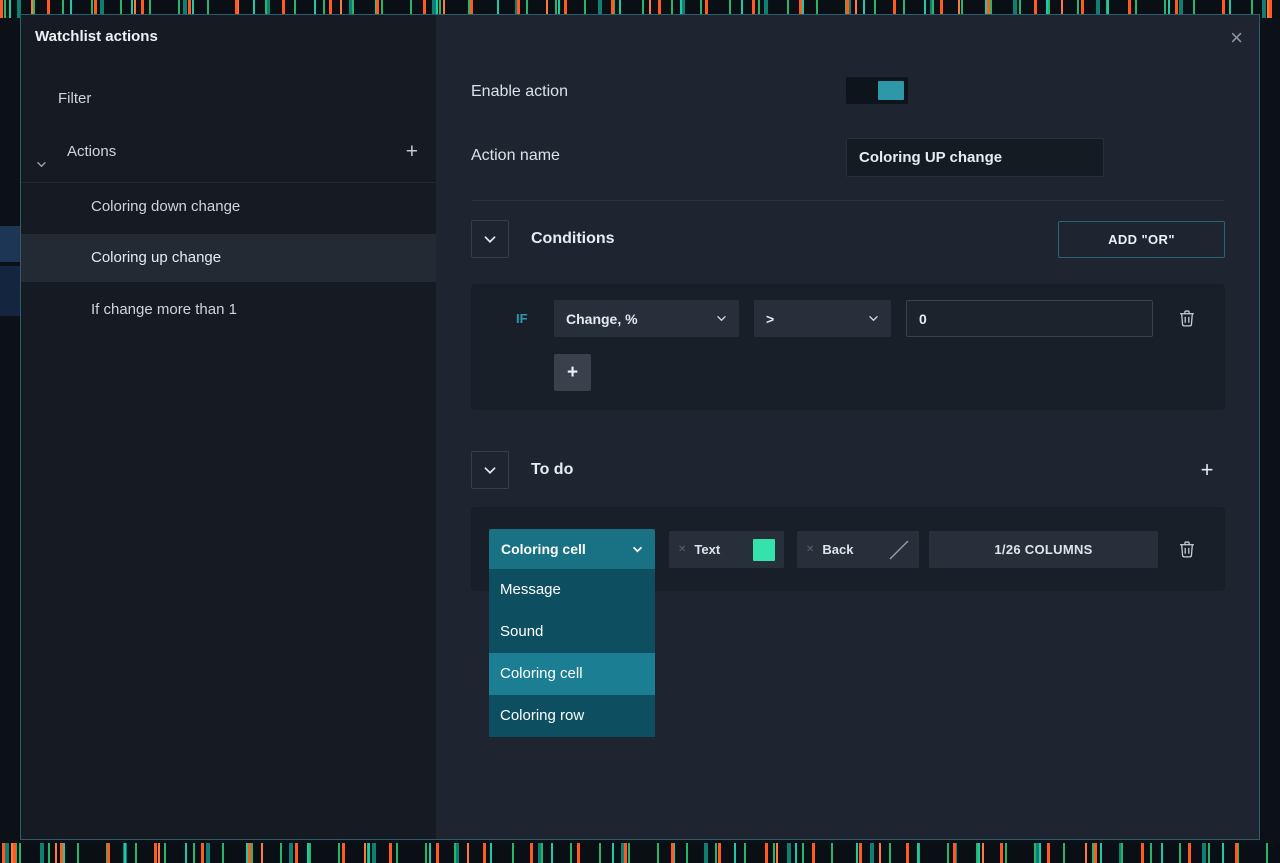  Describe the element at coordinates (412, 152) in the screenshot. I see `add-action-button: +` at that location.